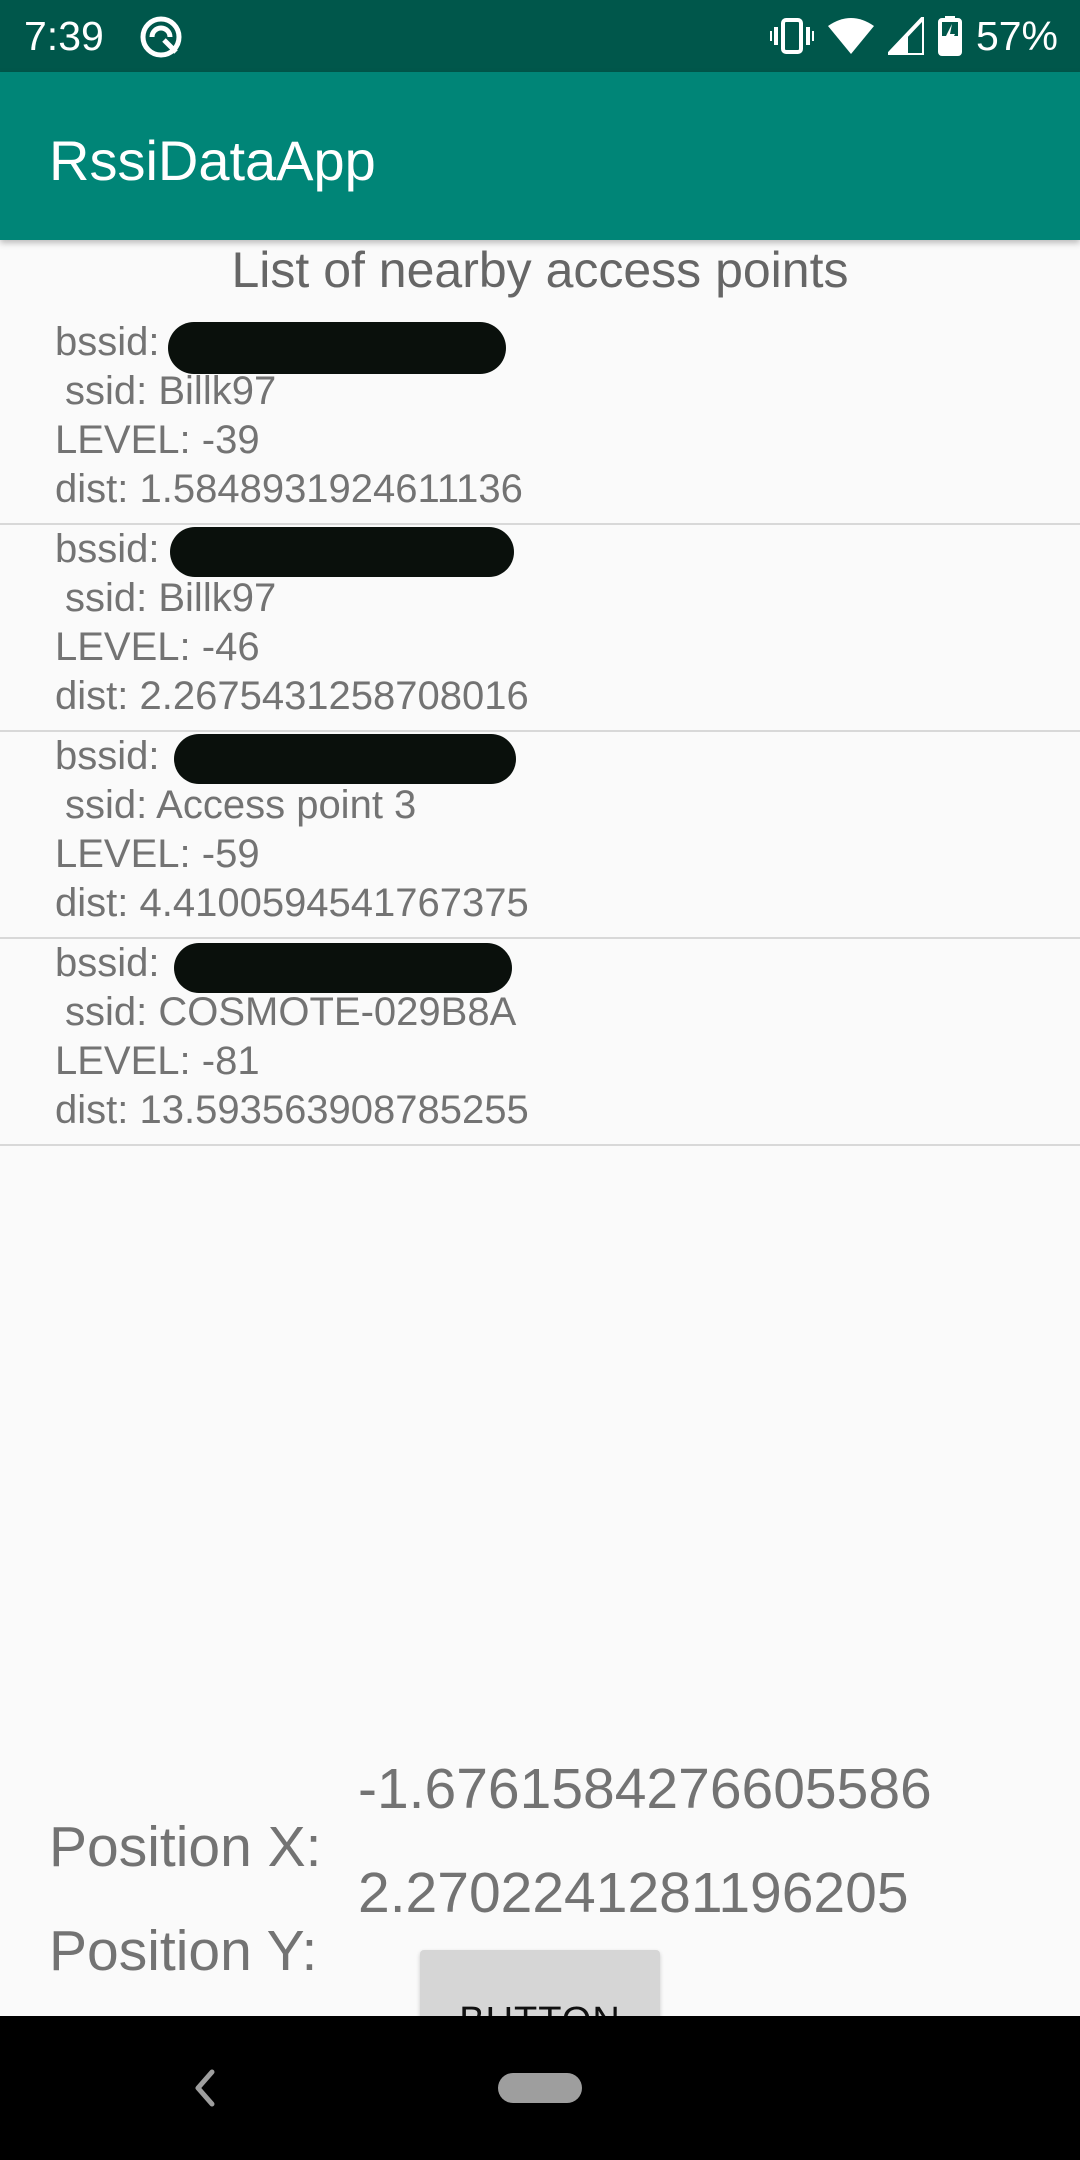 This screenshot has width=1080, height=2160. Describe the element at coordinates (645, 1789) in the screenshot. I see `position-x-value: -1.6761584276605586` at that location.